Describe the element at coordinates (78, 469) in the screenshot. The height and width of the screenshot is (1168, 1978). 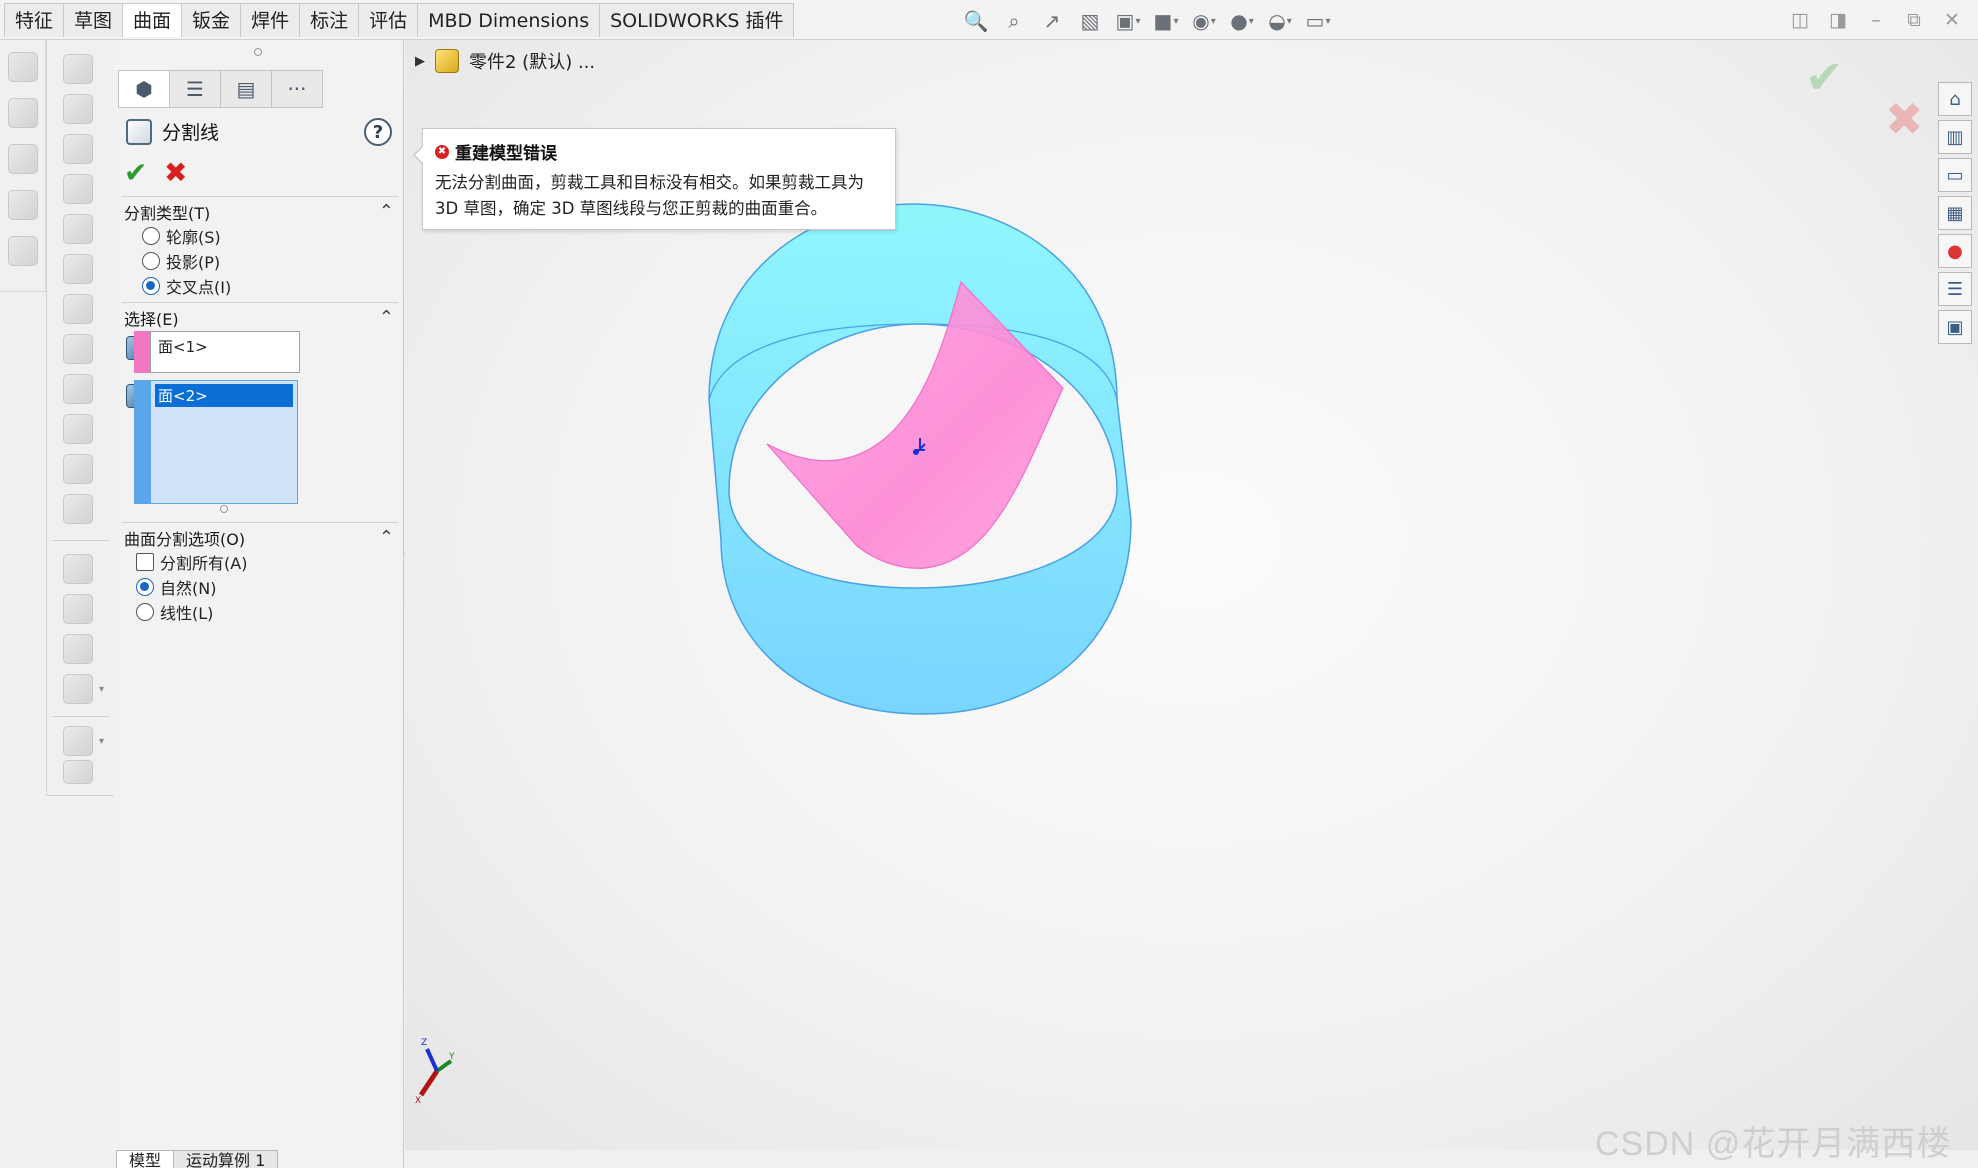
I see `untrim-surface-icon` at that location.